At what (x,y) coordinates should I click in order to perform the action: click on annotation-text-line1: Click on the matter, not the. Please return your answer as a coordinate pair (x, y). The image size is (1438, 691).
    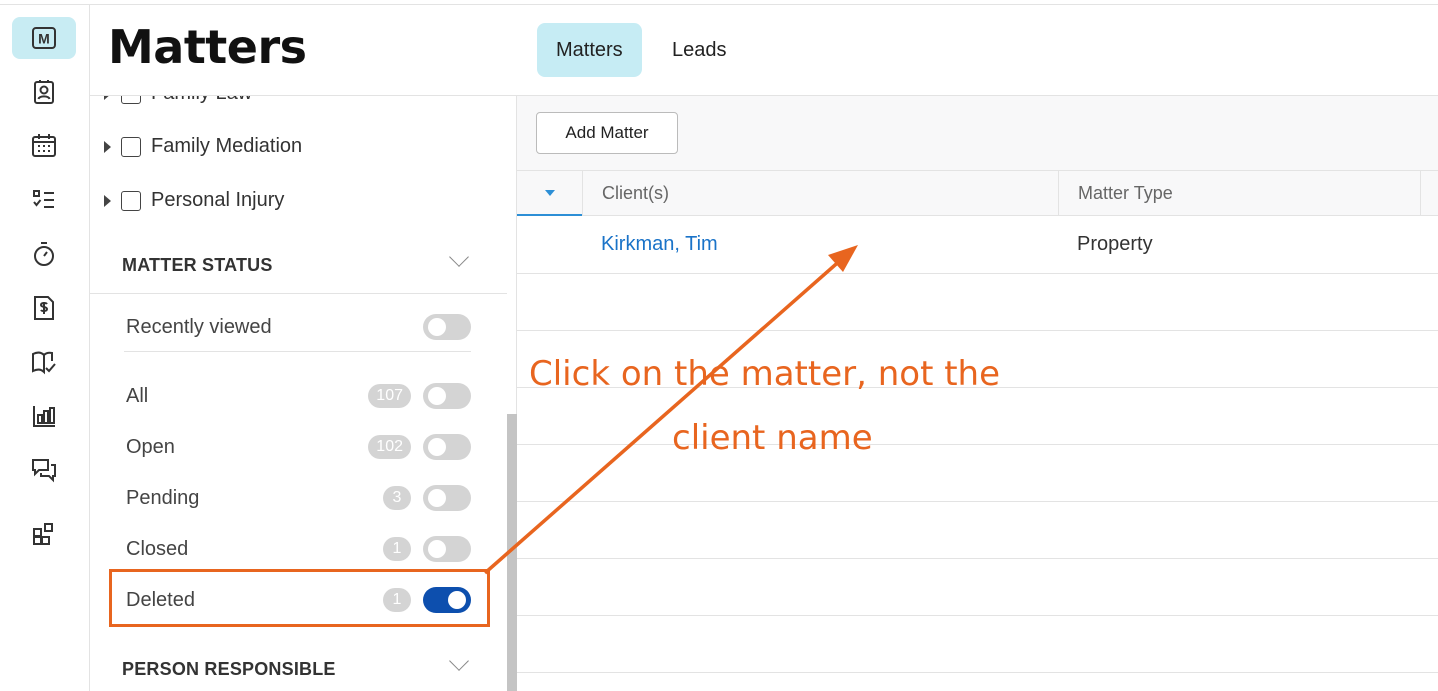
    Looking at the image, I should click on (765, 374).